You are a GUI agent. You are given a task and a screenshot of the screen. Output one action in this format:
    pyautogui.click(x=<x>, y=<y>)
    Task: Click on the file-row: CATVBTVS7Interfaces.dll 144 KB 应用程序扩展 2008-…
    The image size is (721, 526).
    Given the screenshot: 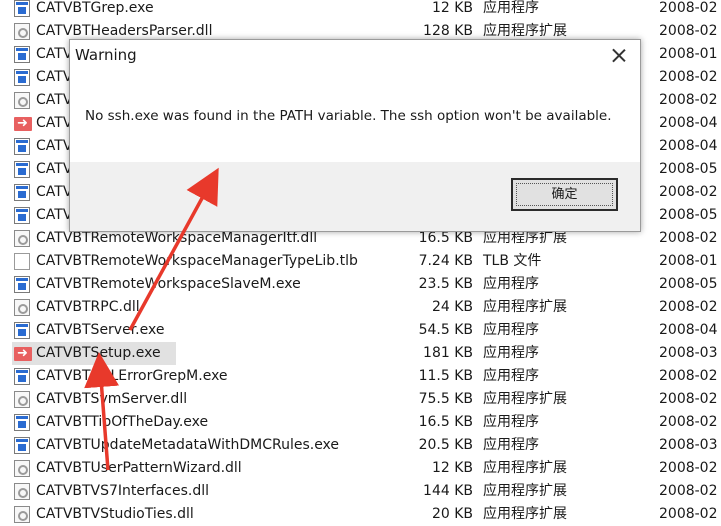 What is the action you would take?
    pyautogui.click(x=360, y=491)
    